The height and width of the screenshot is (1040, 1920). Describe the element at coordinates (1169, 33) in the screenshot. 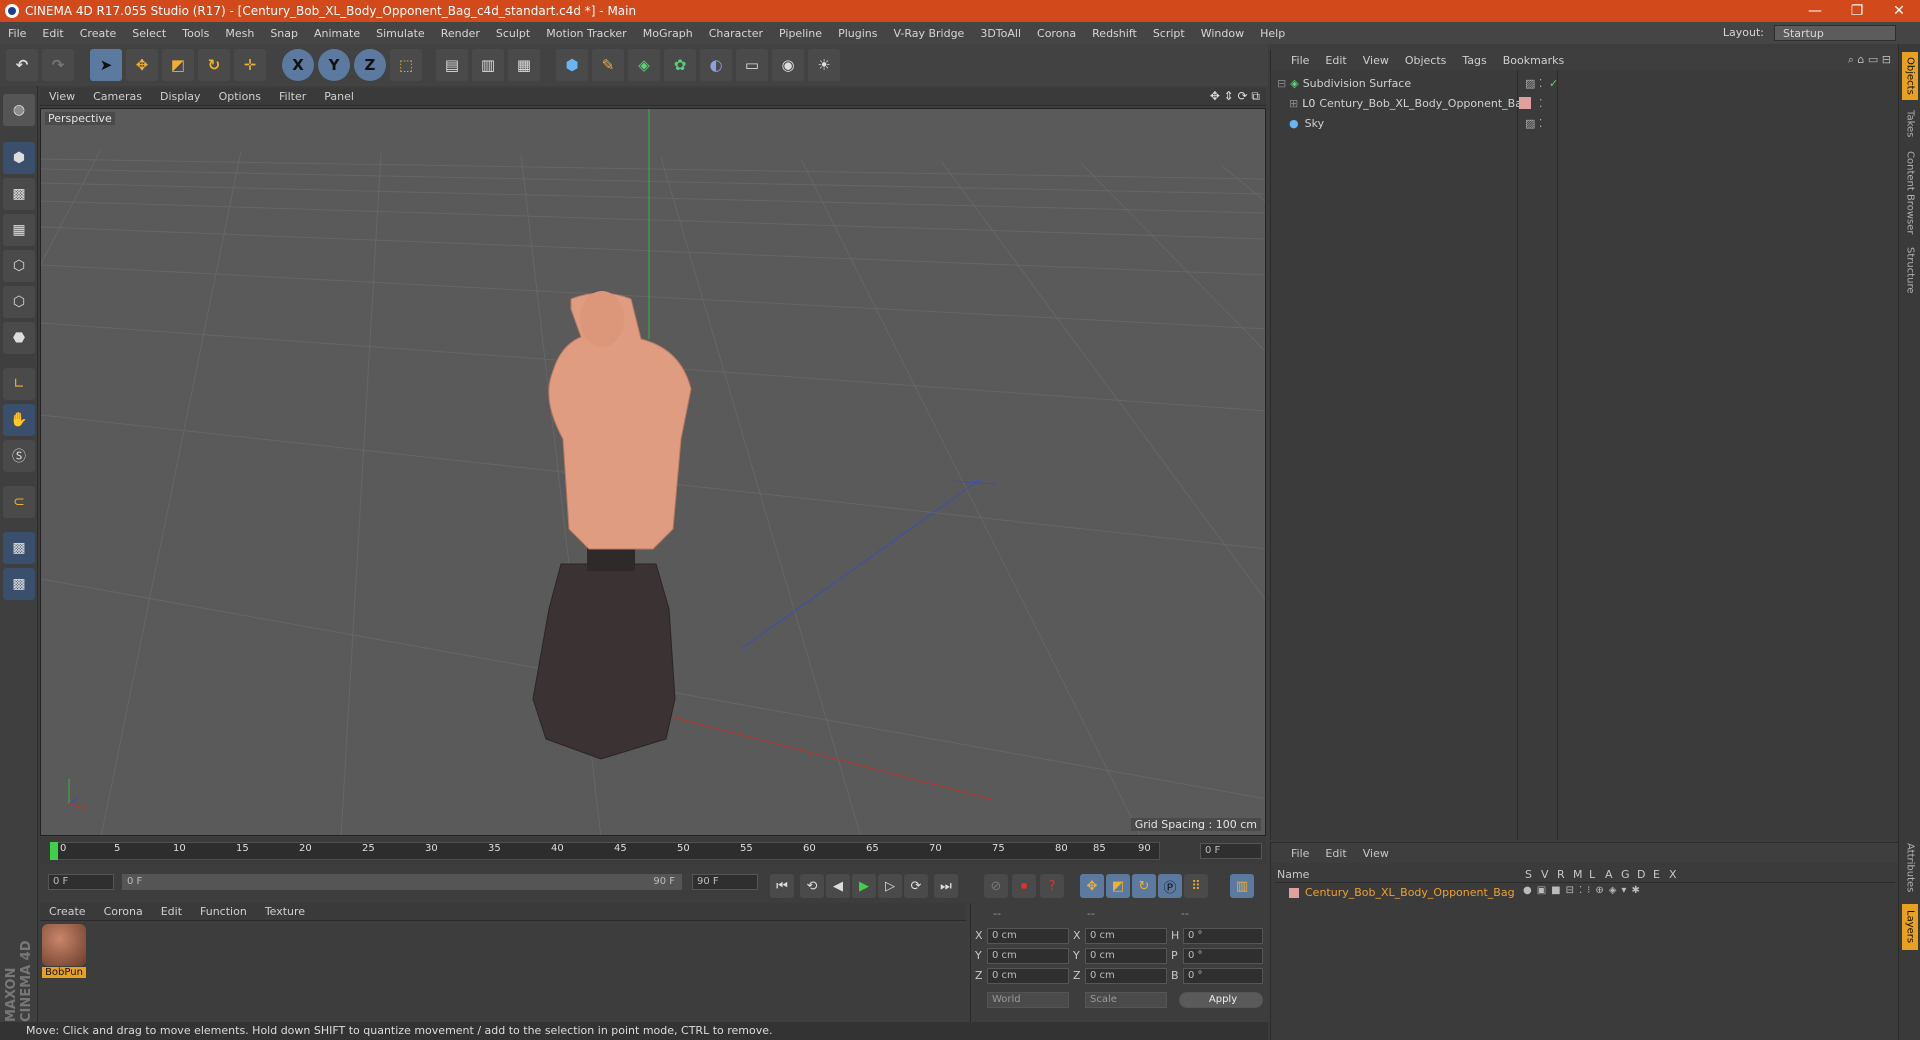

I see `menu-script: Script` at that location.